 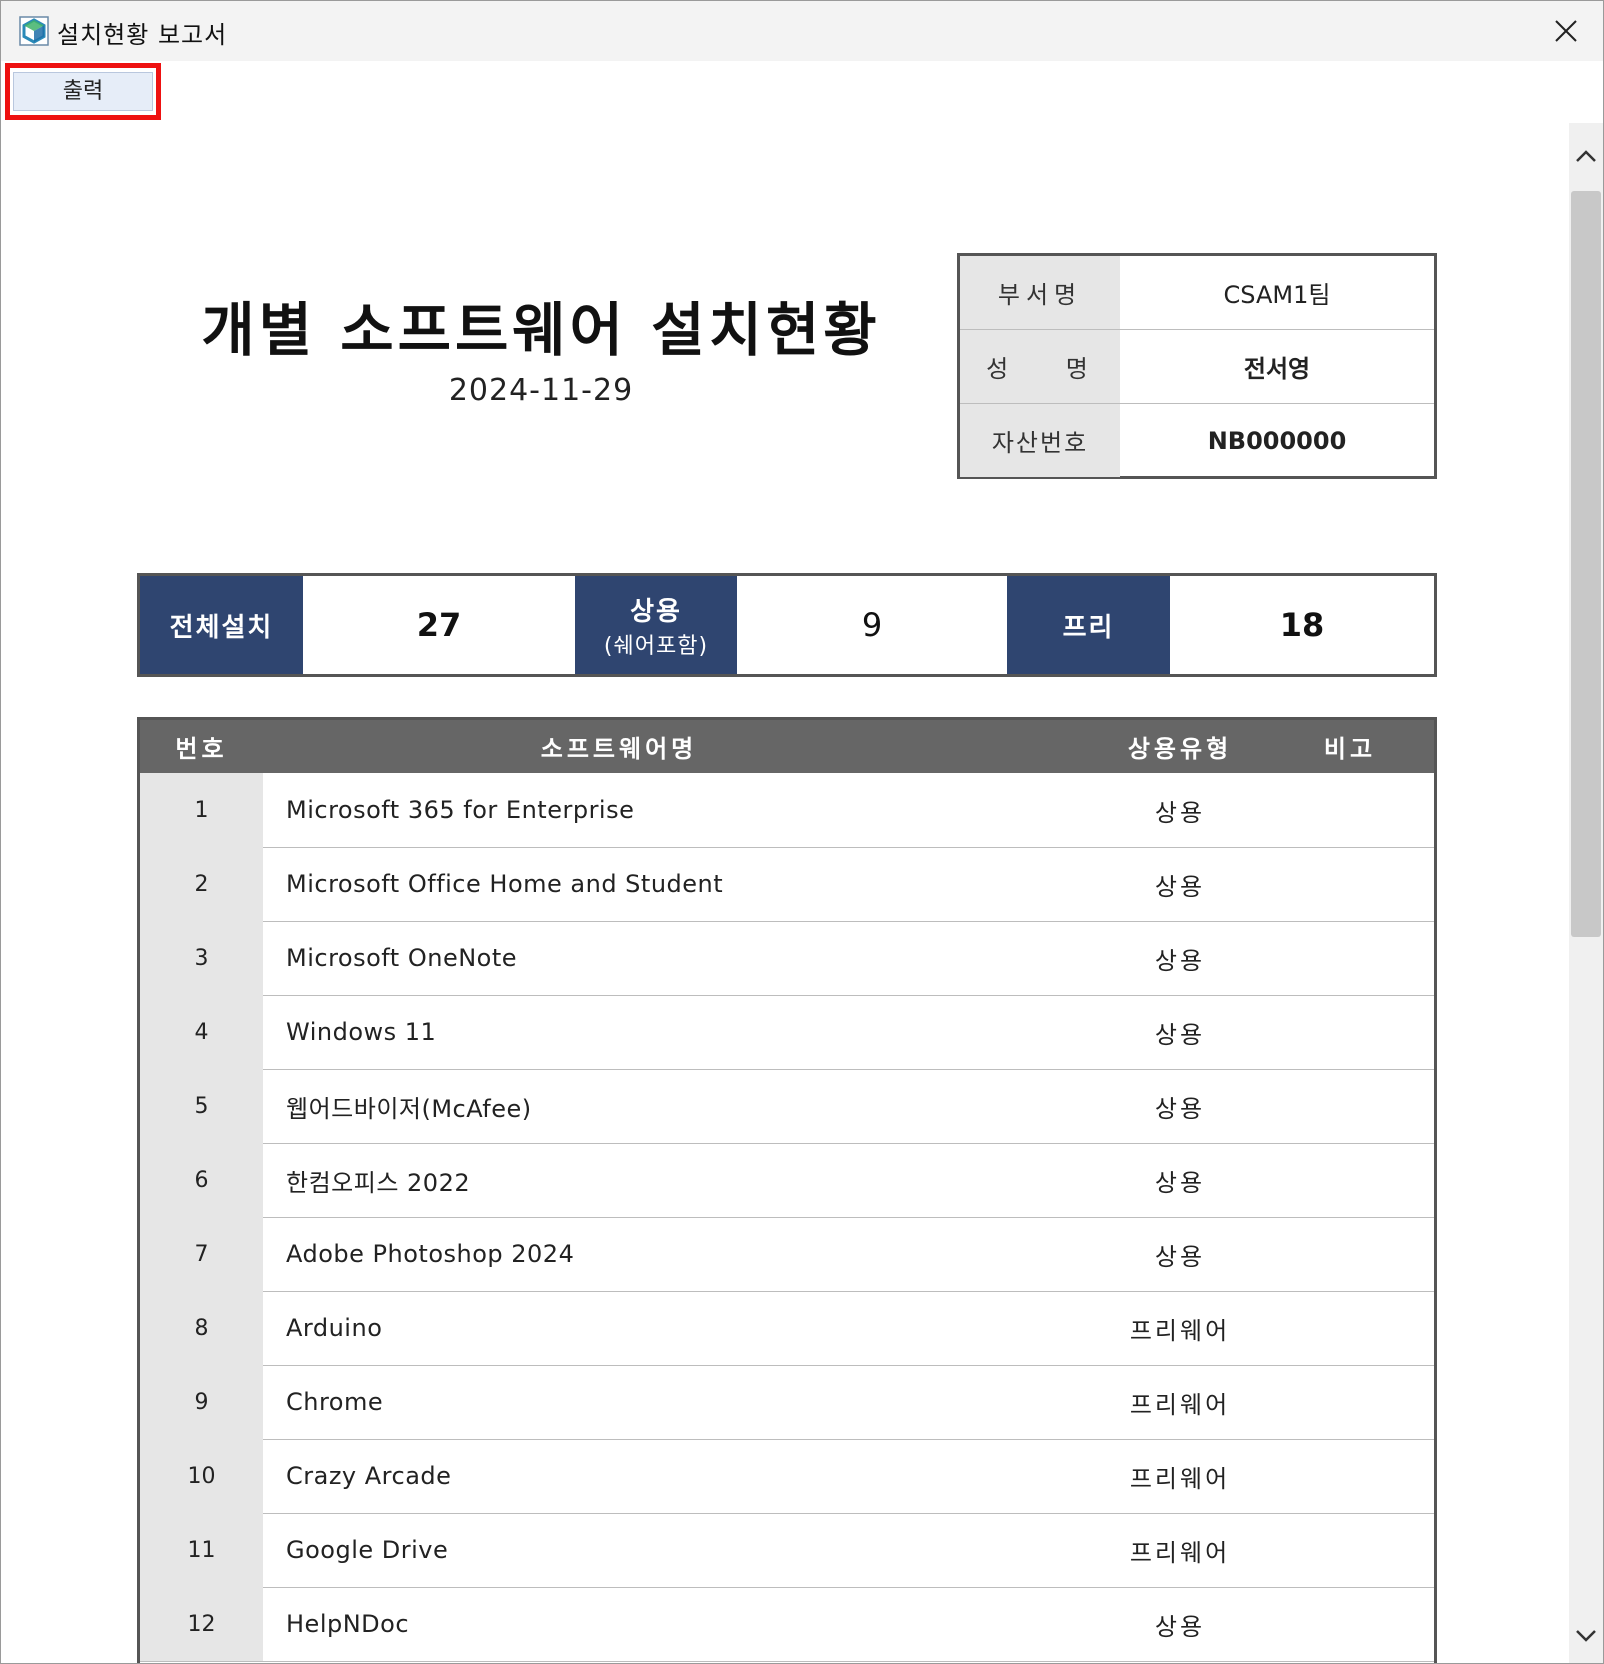 What do you see at coordinates (201, 958) in the screenshot?
I see `row-number: 3` at bounding box center [201, 958].